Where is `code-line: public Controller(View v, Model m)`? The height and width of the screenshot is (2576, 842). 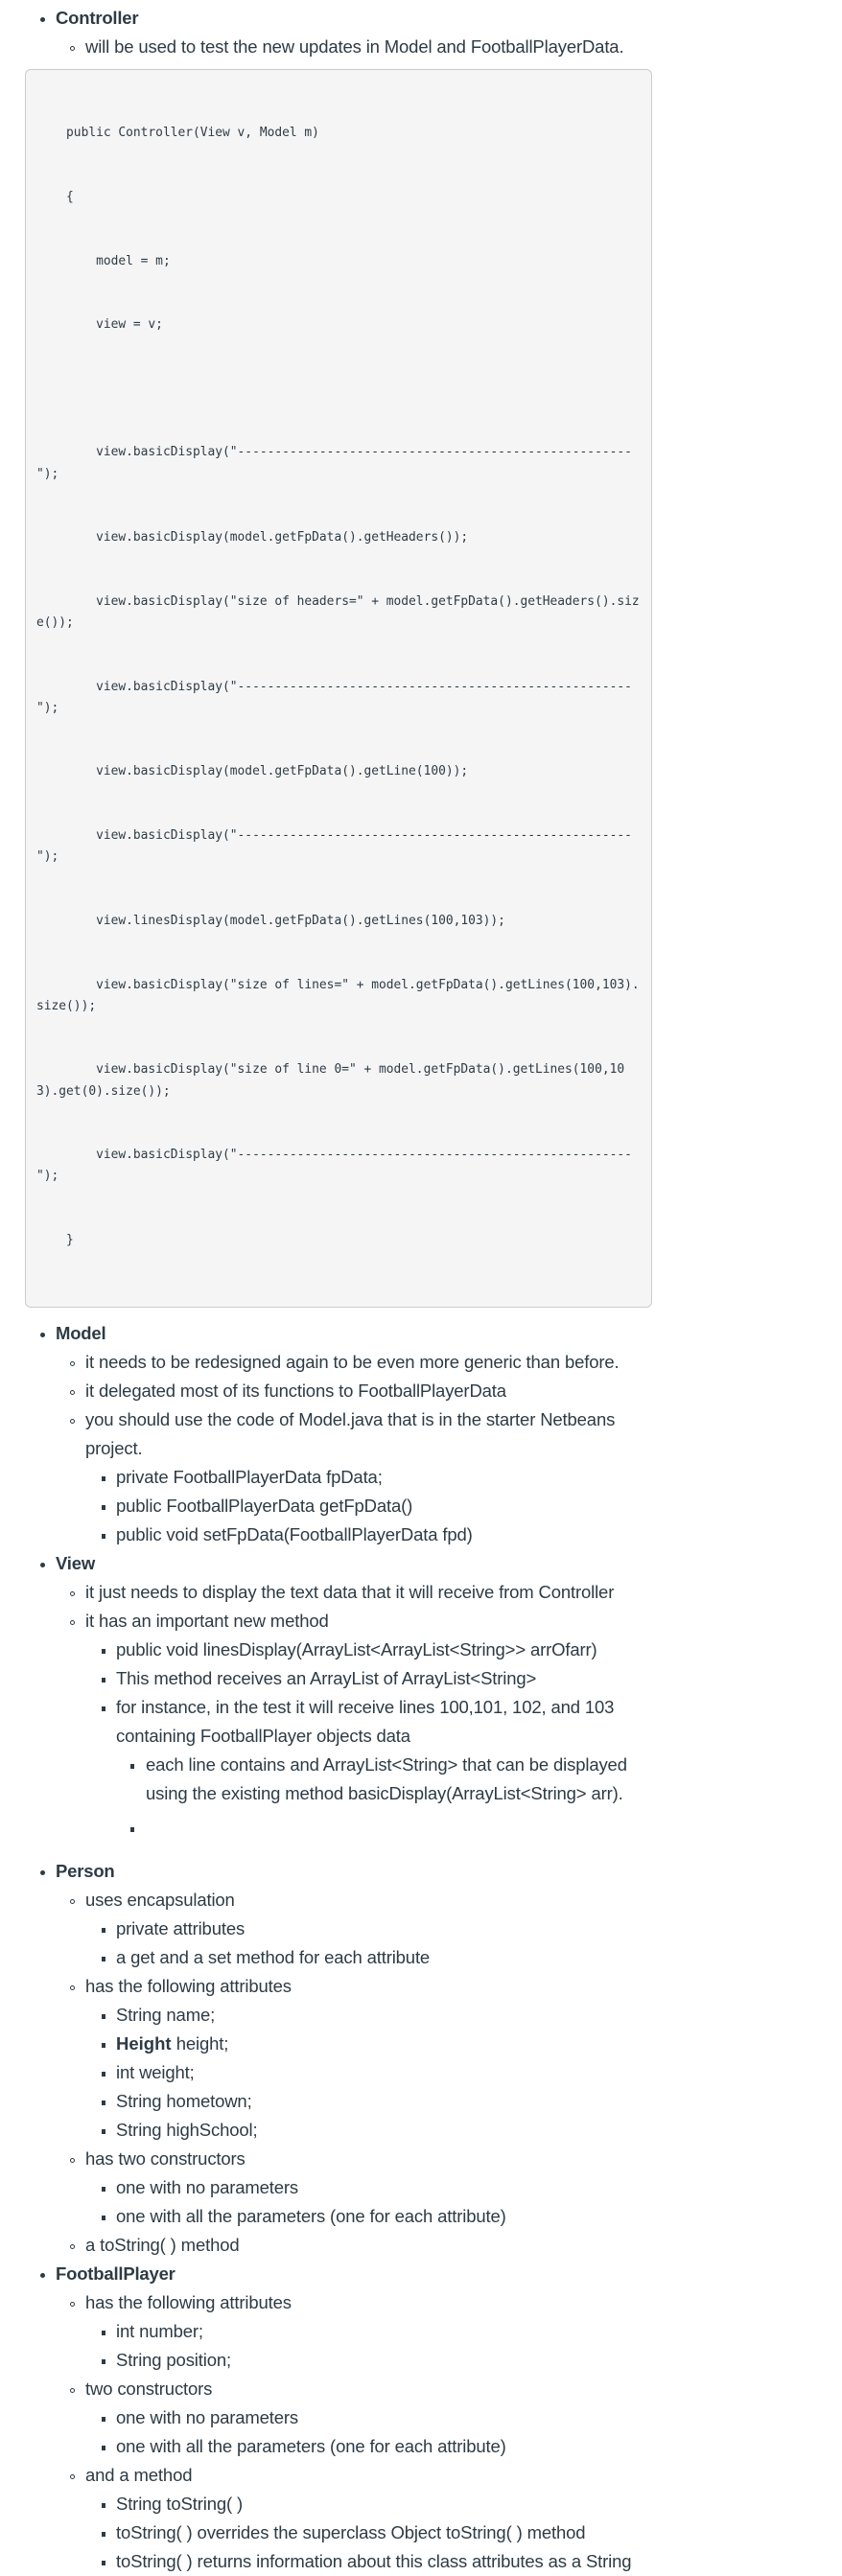
code-line: public Controller(View v, Model m) is located at coordinates (177, 134).